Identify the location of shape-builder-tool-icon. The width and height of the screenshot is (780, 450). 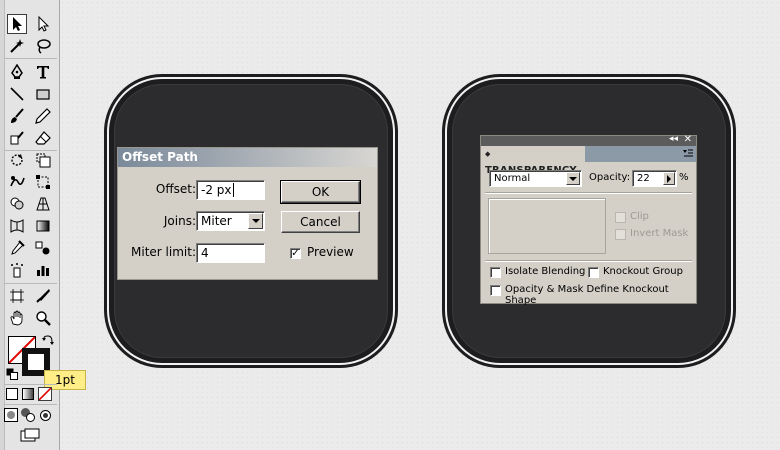
(17, 204).